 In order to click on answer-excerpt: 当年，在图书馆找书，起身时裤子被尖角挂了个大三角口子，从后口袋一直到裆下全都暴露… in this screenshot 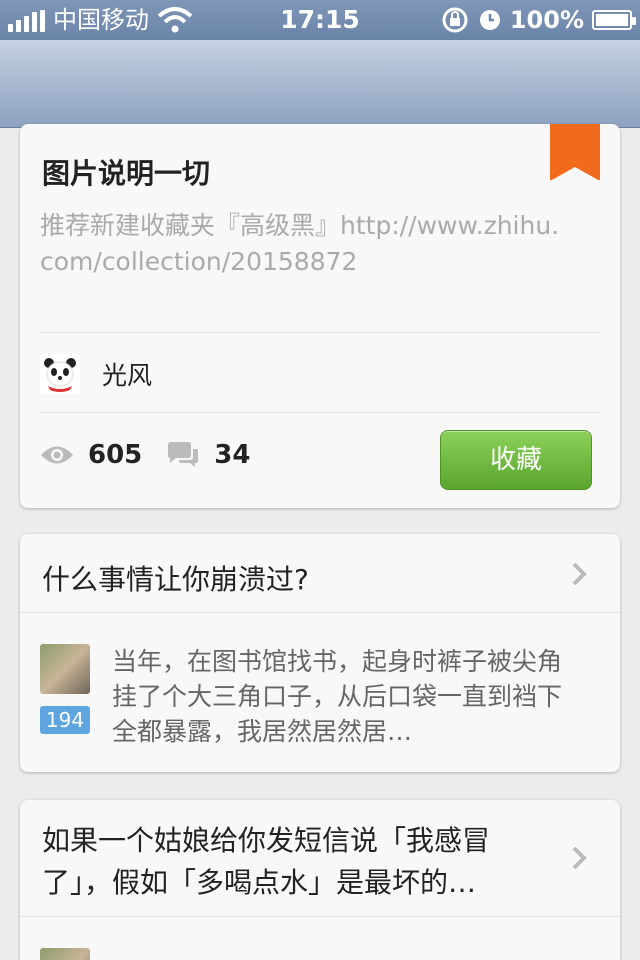, I will do `click(347, 696)`.